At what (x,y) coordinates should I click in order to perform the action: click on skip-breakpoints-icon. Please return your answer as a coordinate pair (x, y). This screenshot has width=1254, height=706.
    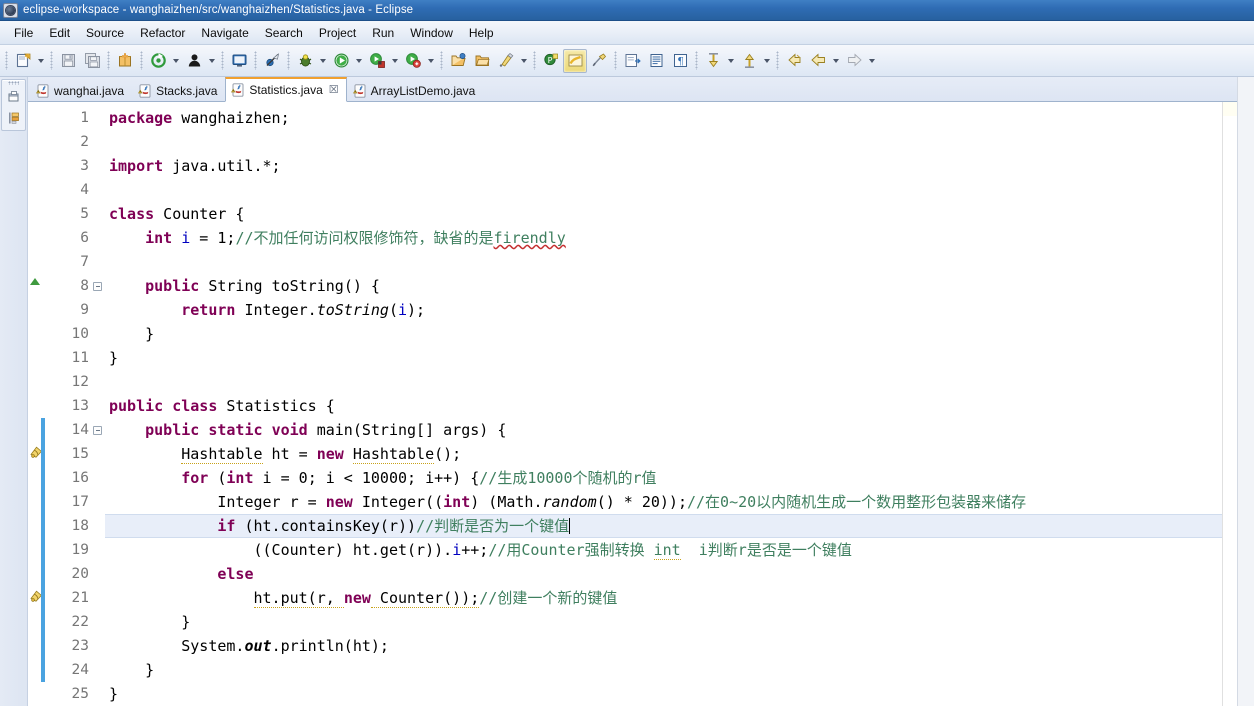
    Looking at the image, I should click on (272, 61).